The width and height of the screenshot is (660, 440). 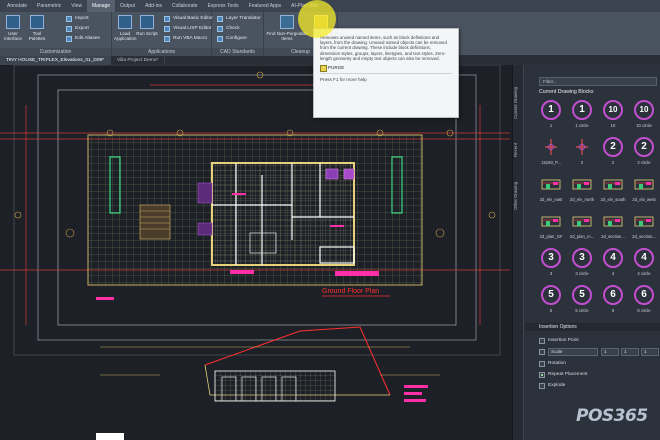 I want to click on scale-y-input: 1, so click(x=630, y=352).